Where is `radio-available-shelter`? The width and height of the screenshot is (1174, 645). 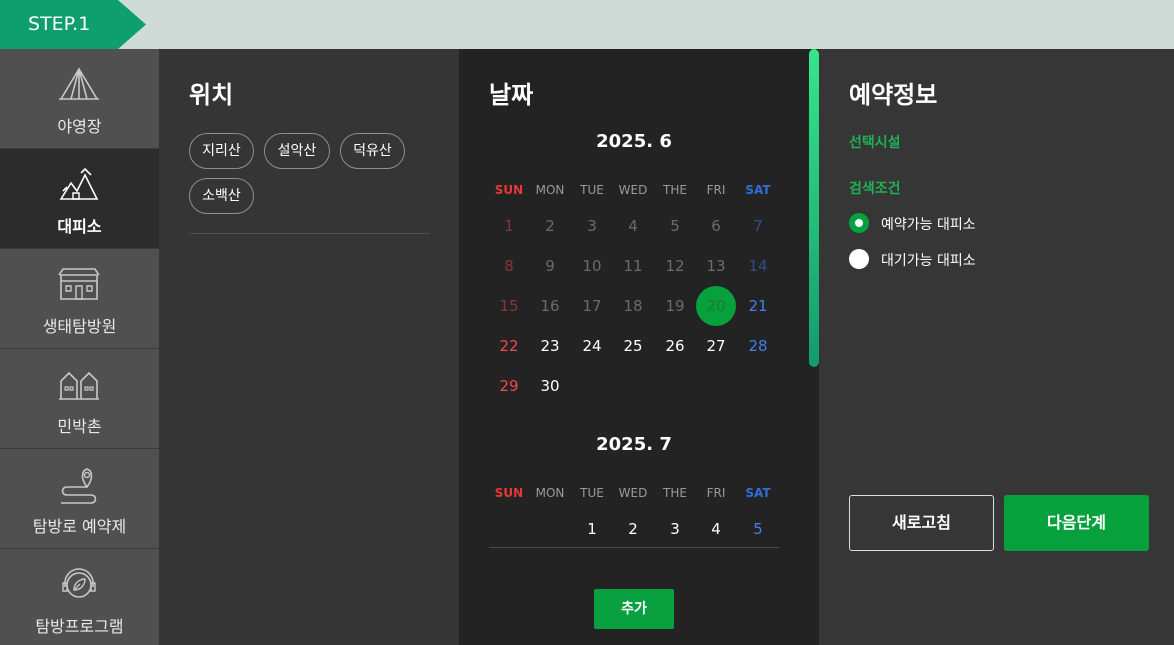
radio-available-shelter is located at coordinates (859, 223).